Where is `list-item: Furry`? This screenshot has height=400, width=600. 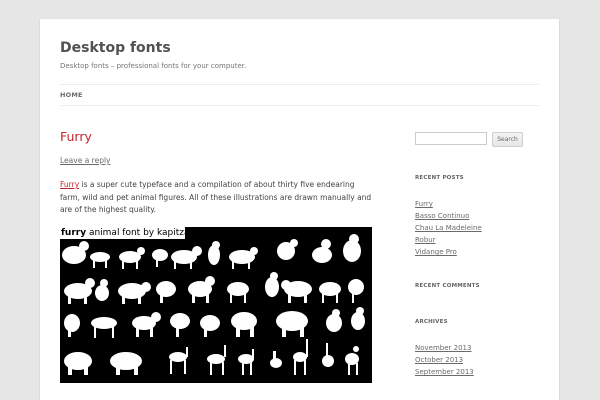 list-item: Furry is located at coordinates (448, 201).